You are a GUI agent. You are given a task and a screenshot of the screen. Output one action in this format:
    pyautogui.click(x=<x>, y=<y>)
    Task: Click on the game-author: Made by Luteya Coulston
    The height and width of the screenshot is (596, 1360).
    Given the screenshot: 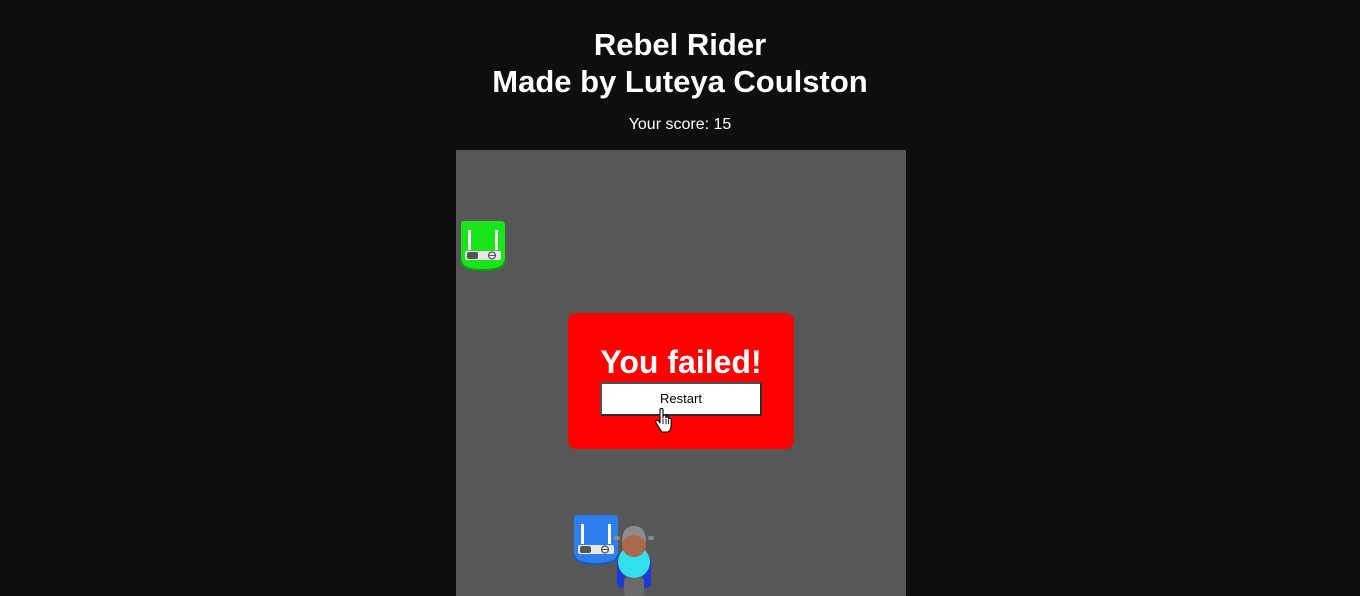 What is the action you would take?
    pyautogui.click(x=680, y=81)
    